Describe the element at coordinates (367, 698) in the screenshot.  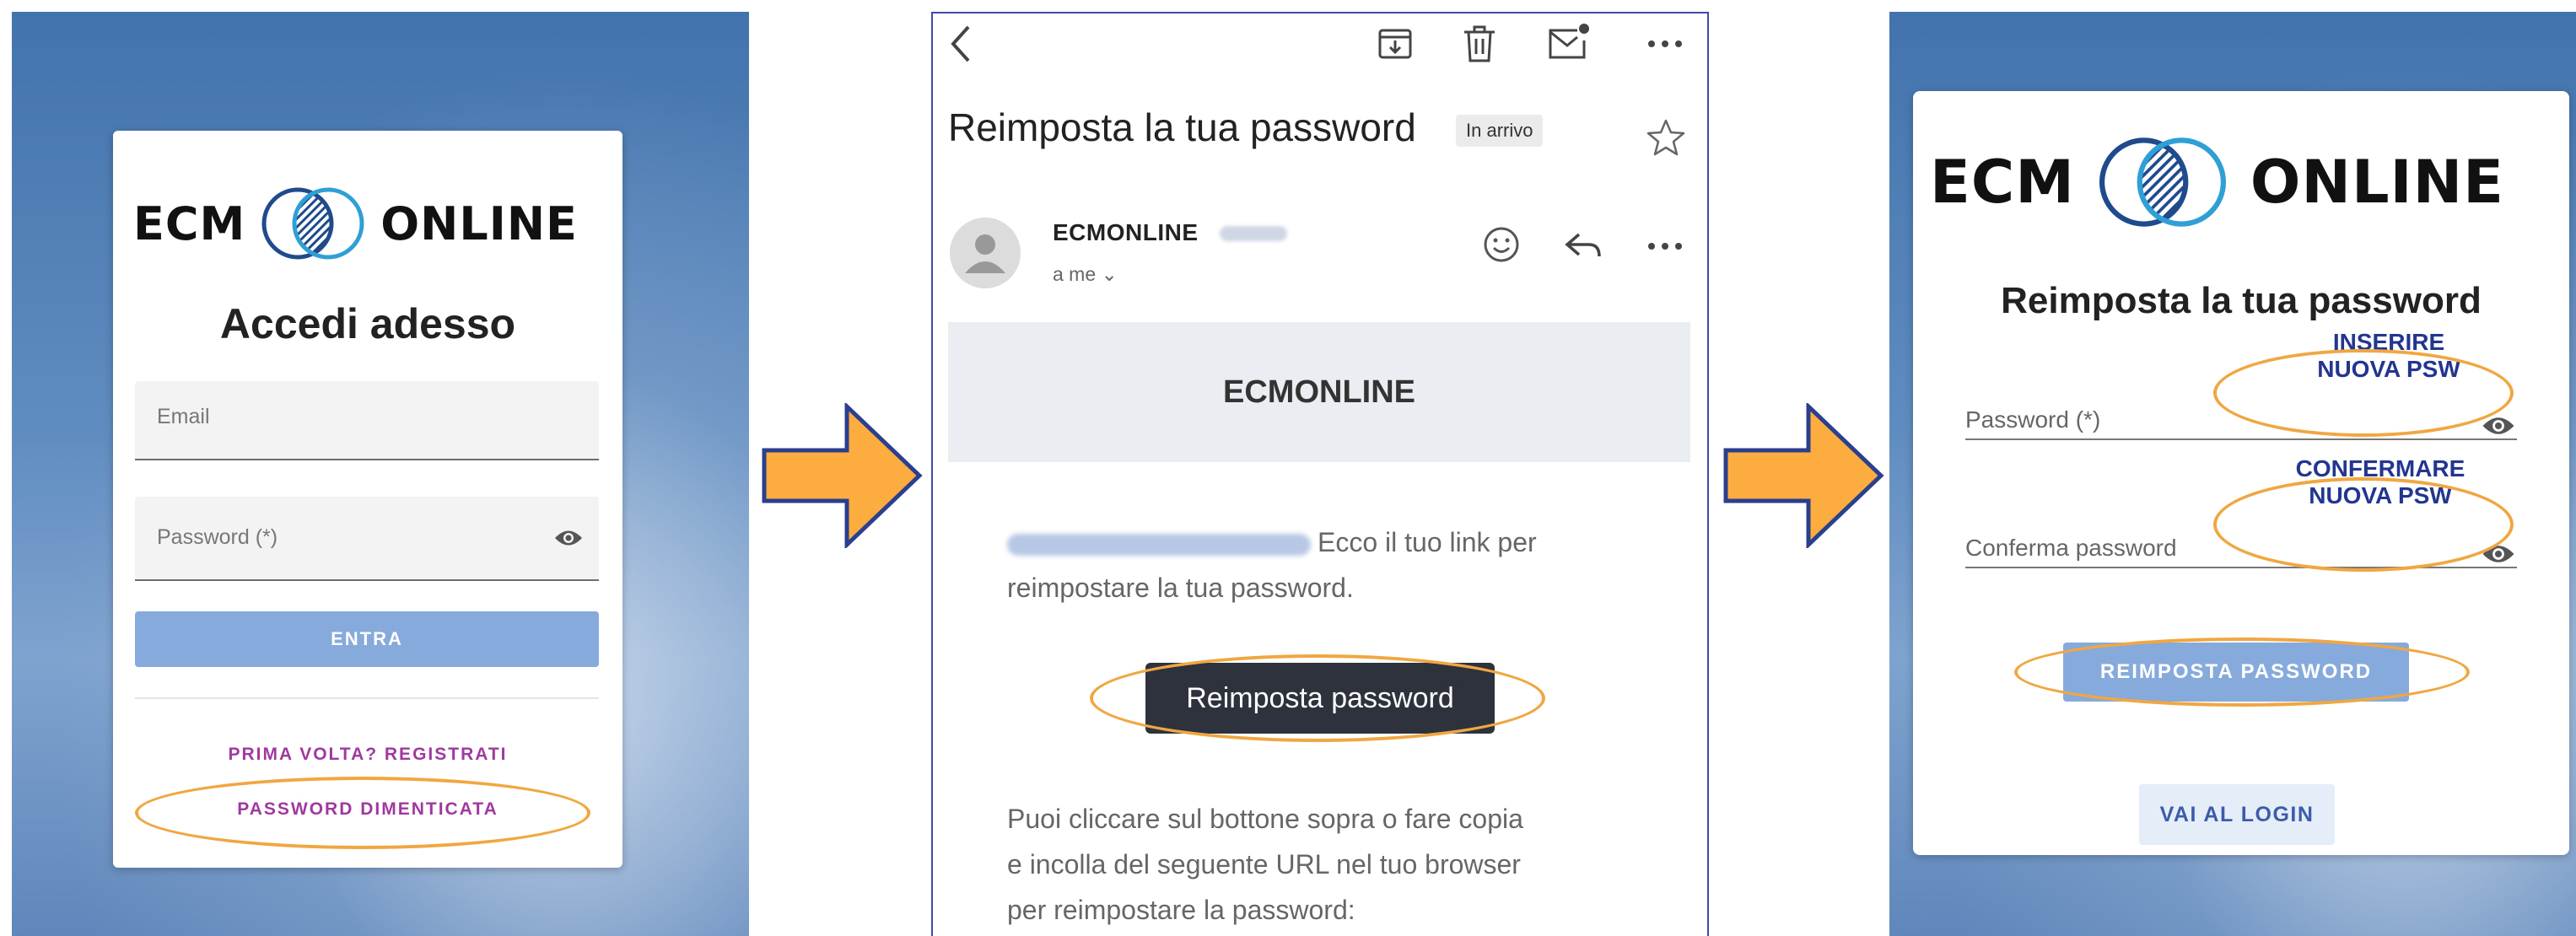
I see `divider` at that location.